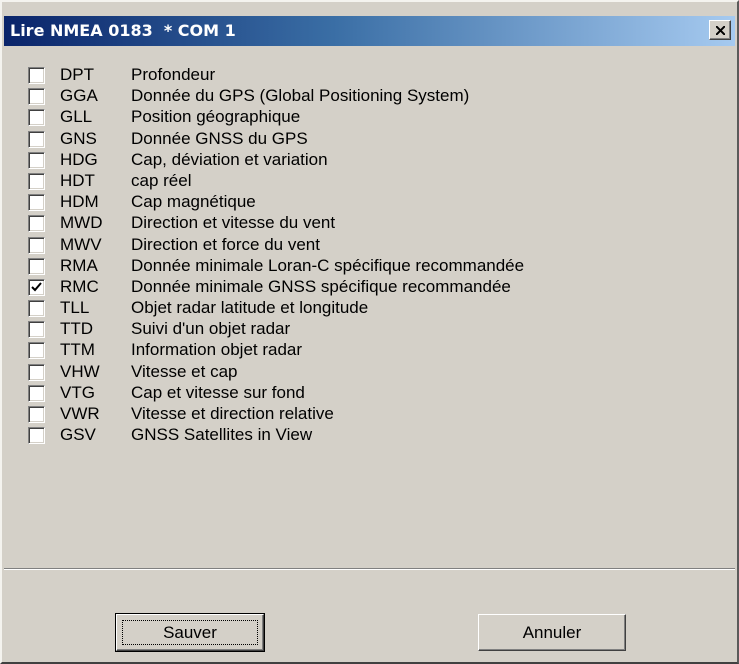 Image resolution: width=739 pixels, height=664 pixels. Describe the element at coordinates (376, 244) in the screenshot. I see `sentence-row-mwv: MWV Direction et force du vent` at that location.